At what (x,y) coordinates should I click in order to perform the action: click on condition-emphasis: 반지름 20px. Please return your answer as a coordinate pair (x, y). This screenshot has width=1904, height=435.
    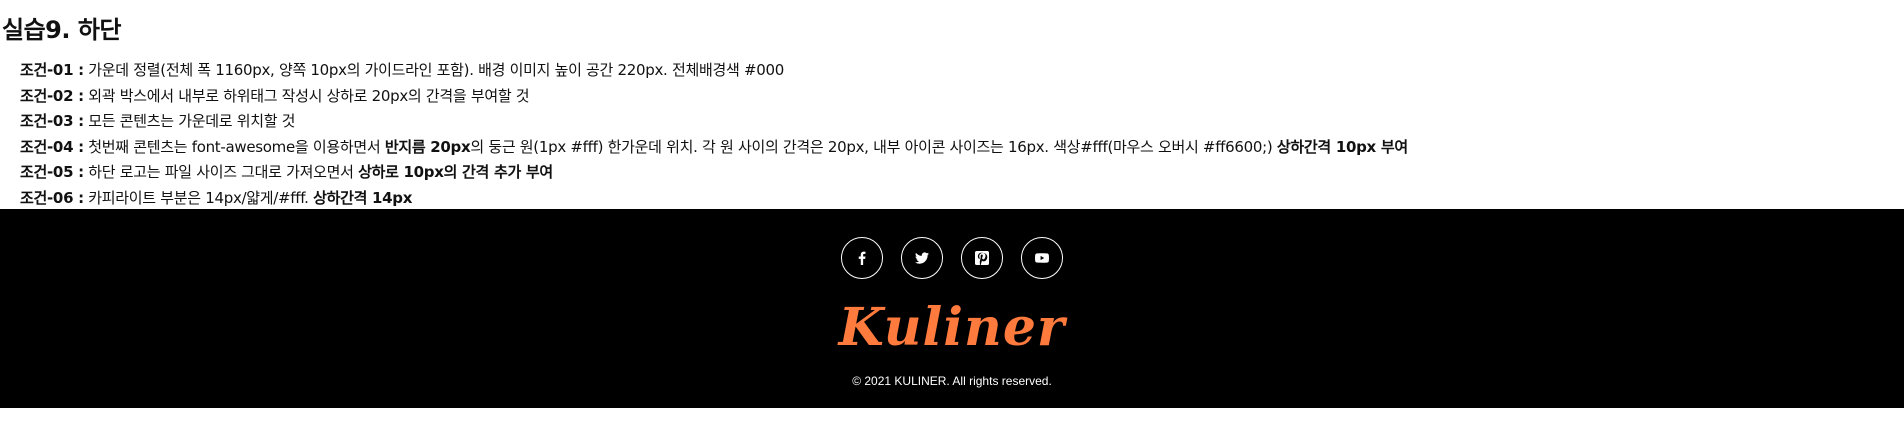
    Looking at the image, I should click on (427, 146).